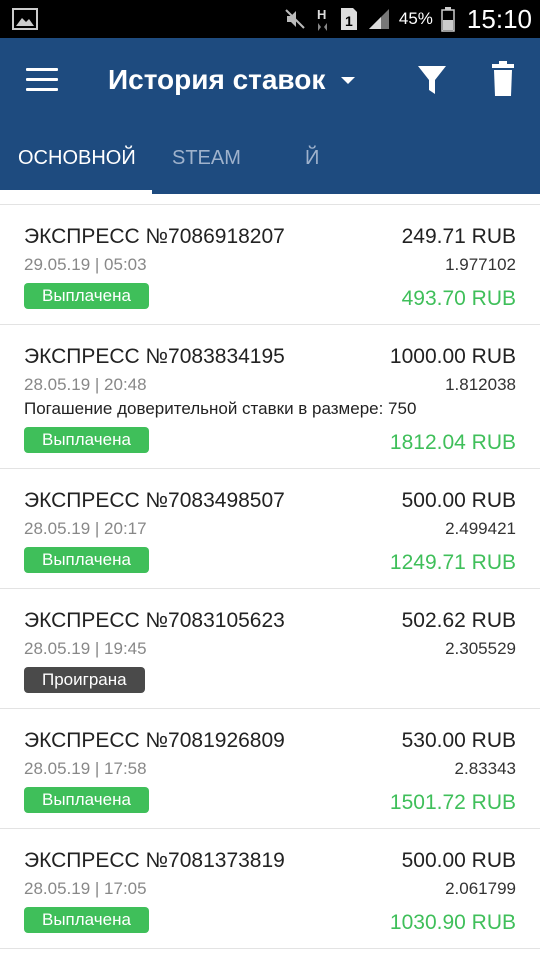 The image size is (540, 960). Describe the element at coordinates (270, 164) in the screenshot. I see `tab-bar: ОСНОВНОЙ STEAM Й` at that location.